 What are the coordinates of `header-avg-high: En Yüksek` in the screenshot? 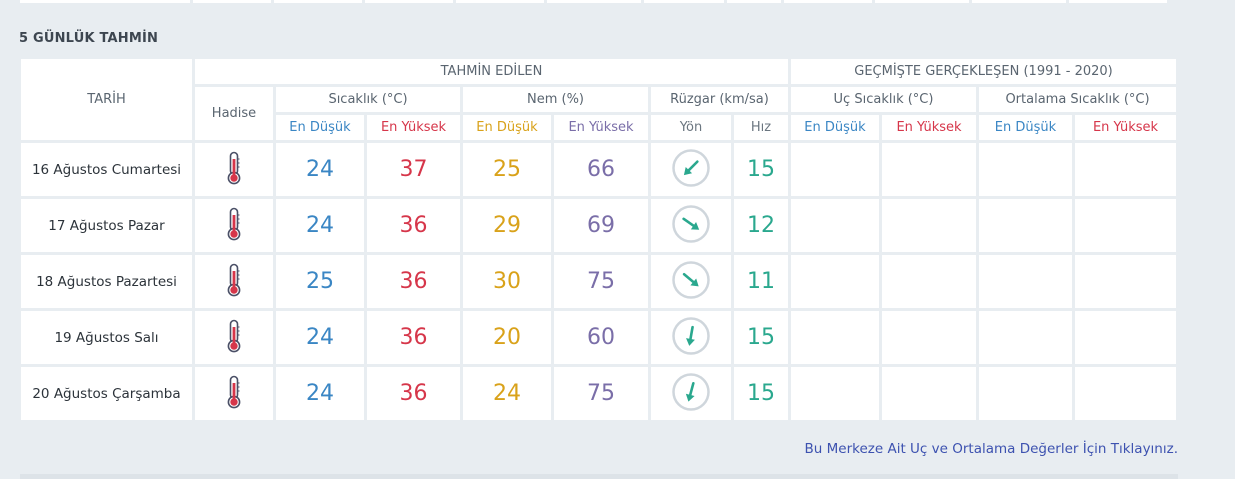 It's located at (1125, 127).